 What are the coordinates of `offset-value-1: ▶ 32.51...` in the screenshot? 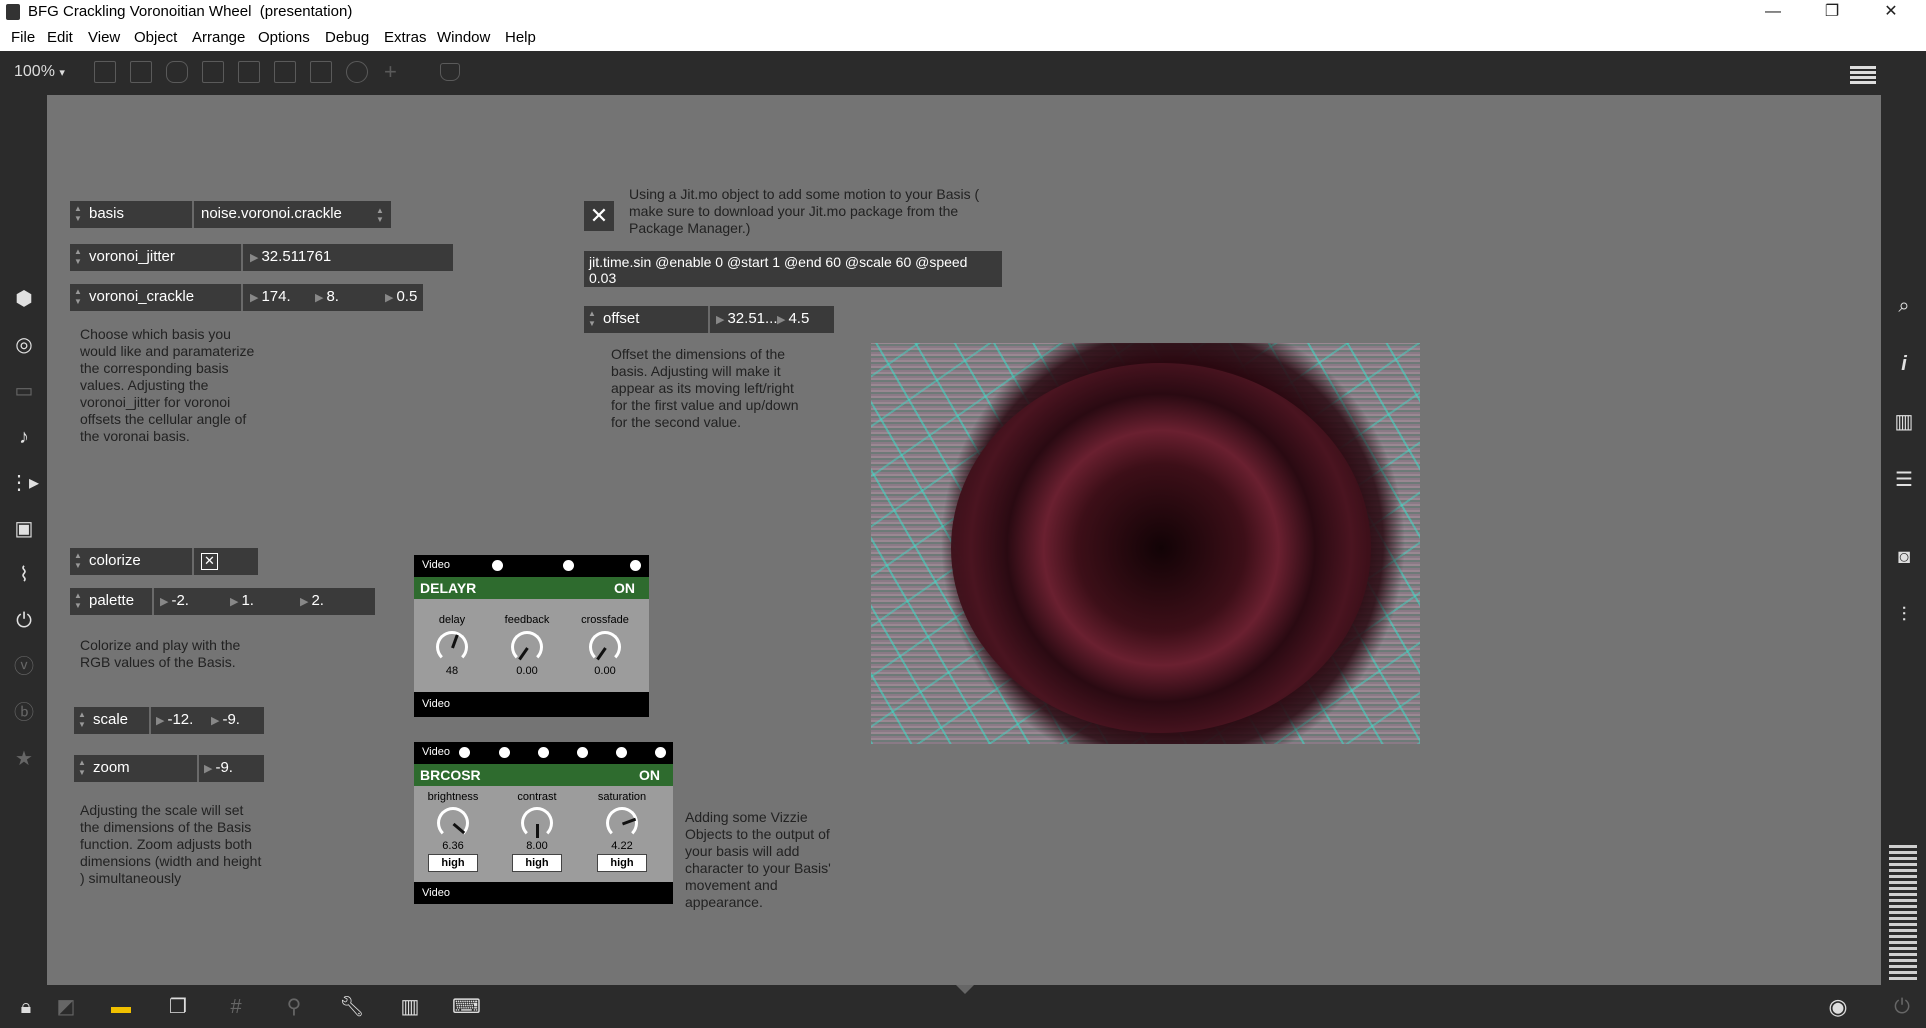 It's located at (747, 318).